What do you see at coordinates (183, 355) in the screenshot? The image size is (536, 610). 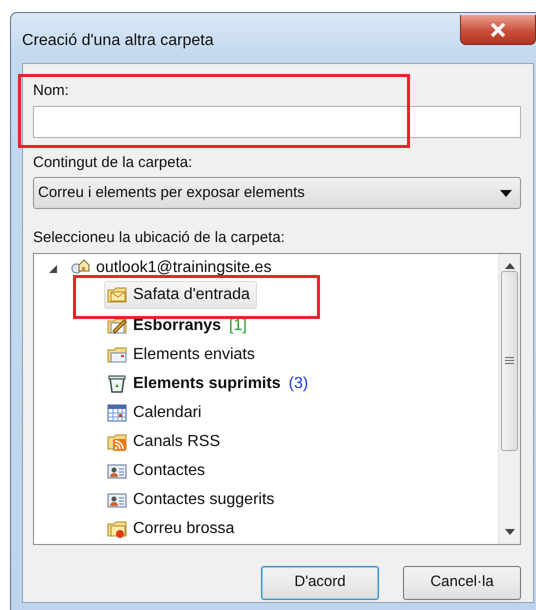 I see `tree-item: Elements enviats` at bounding box center [183, 355].